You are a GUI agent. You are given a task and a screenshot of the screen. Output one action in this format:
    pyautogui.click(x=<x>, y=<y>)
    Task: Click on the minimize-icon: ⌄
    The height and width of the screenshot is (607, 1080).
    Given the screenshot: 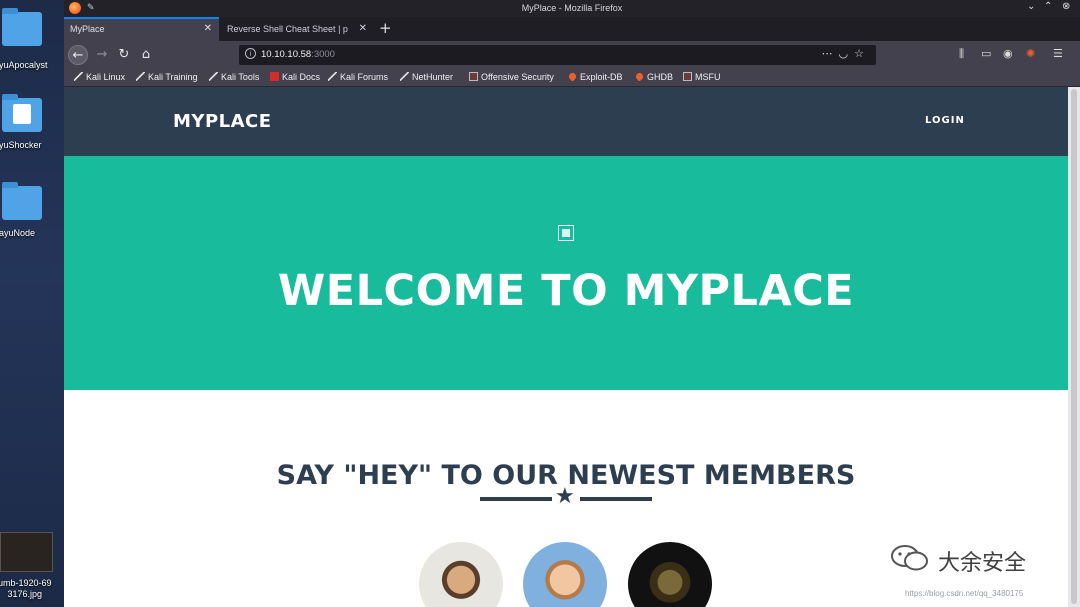 What is the action you would take?
    pyautogui.click(x=1031, y=6)
    